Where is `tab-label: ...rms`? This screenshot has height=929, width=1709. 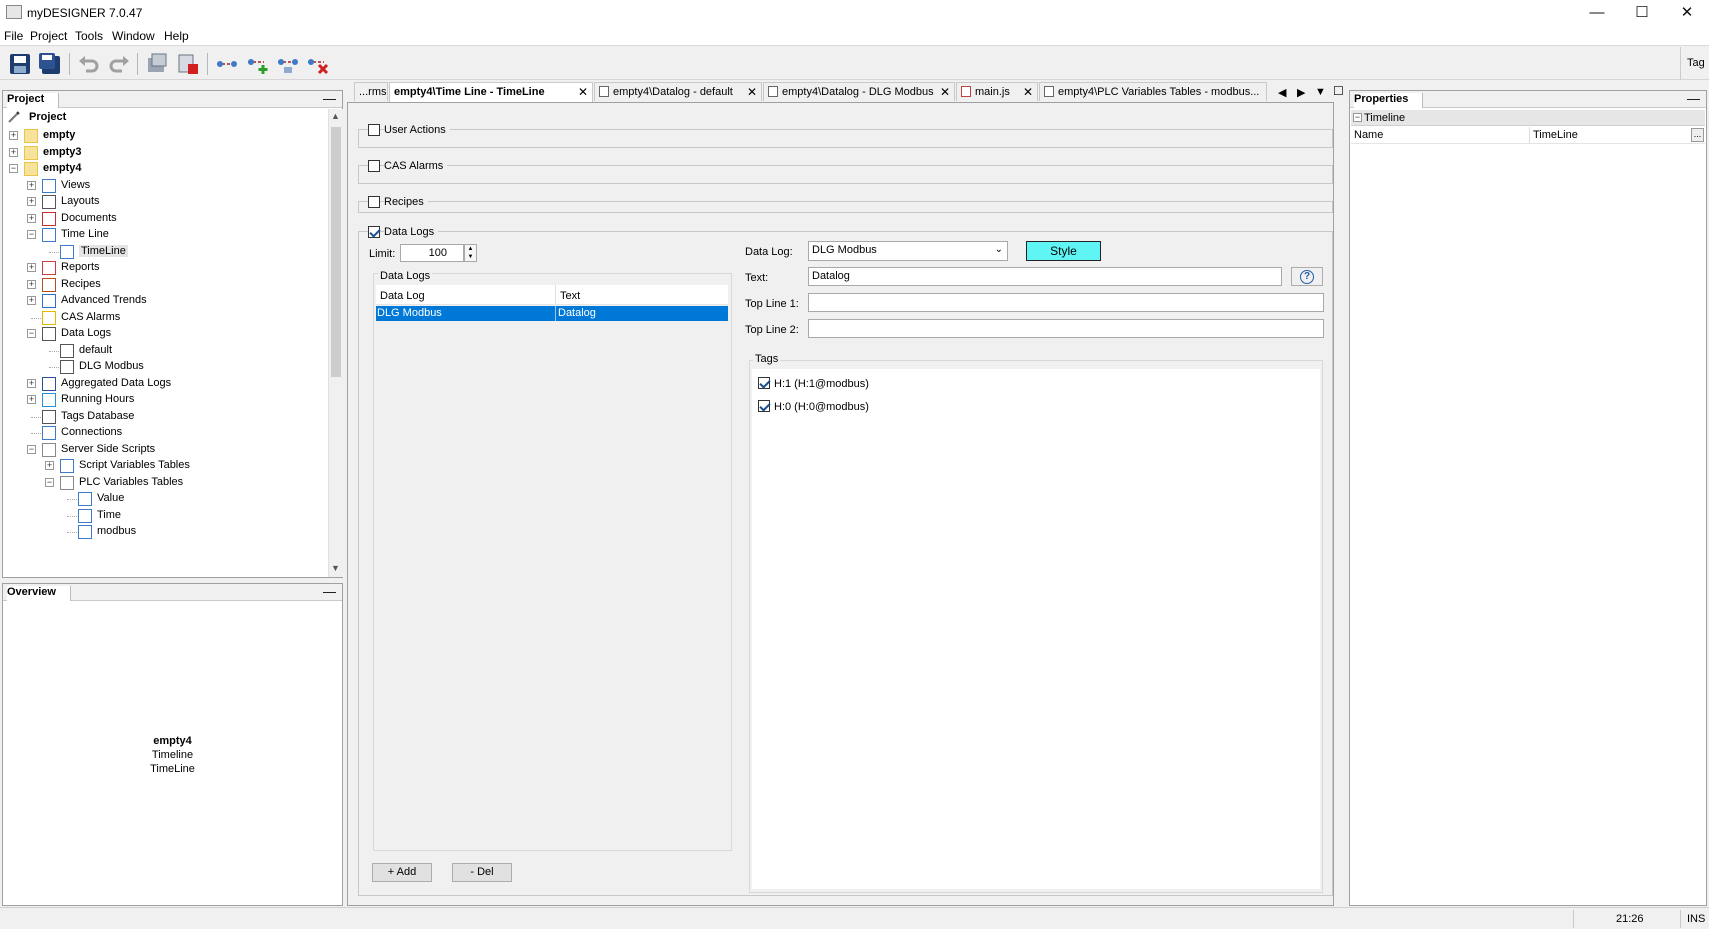
tab-label: ...rms is located at coordinates (373, 92).